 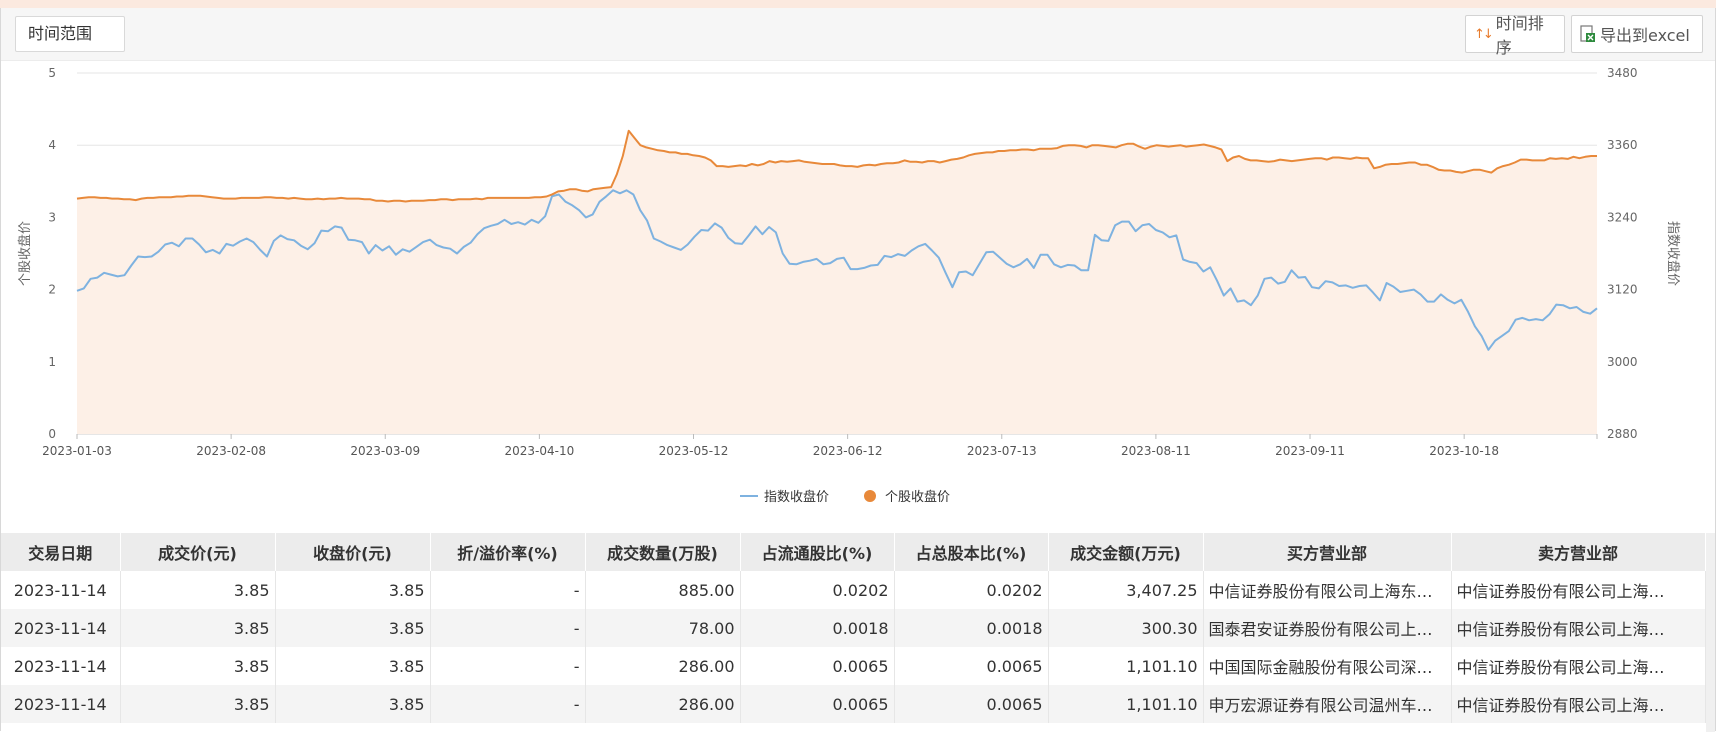 I want to click on legend-index-label: 指数收盘价, so click(x=796, y=497).